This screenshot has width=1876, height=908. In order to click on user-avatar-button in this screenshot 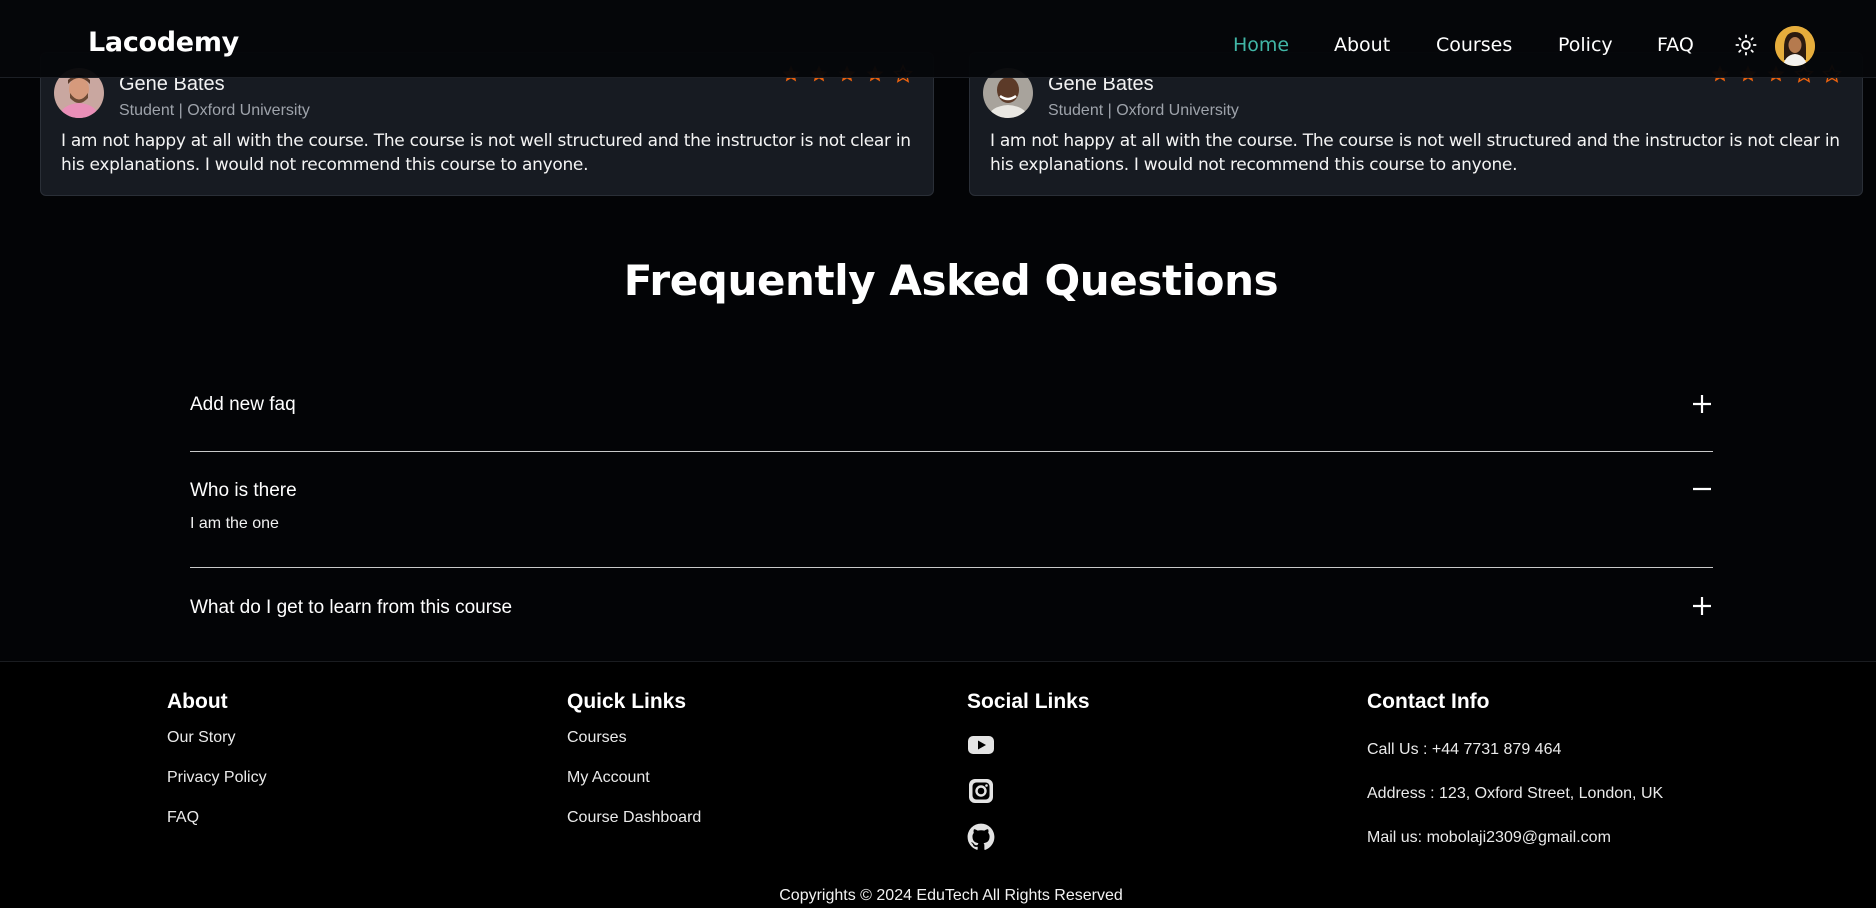, I will do `click(1795, 46)`.